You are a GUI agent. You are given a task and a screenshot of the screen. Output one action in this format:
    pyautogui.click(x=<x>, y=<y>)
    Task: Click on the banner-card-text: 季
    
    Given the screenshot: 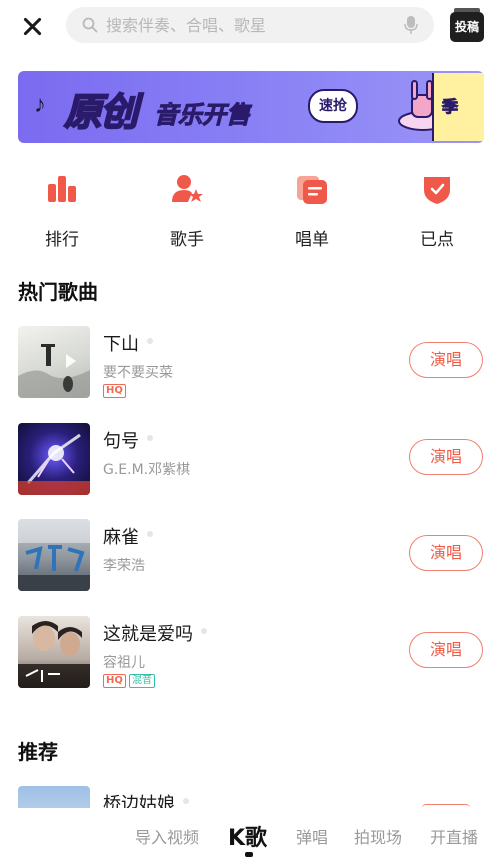 What is the action you would take?
    pyautogui.click(x=450, y=107)
    